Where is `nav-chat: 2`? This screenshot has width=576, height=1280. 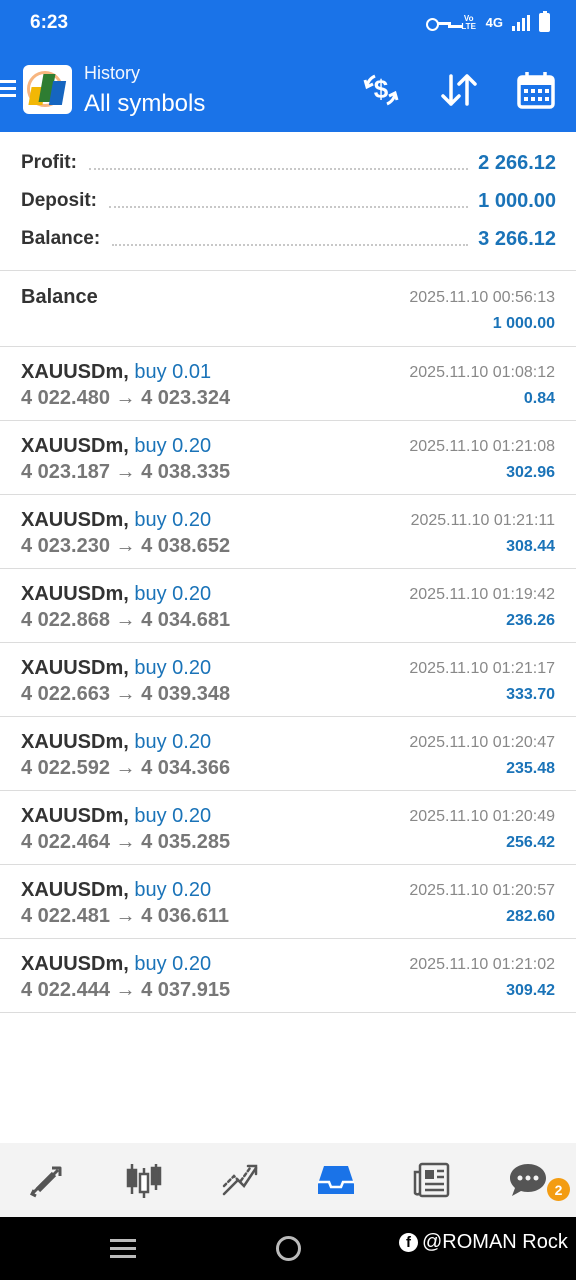
nav-chat: 2 is located at coordinates (528, 1180).